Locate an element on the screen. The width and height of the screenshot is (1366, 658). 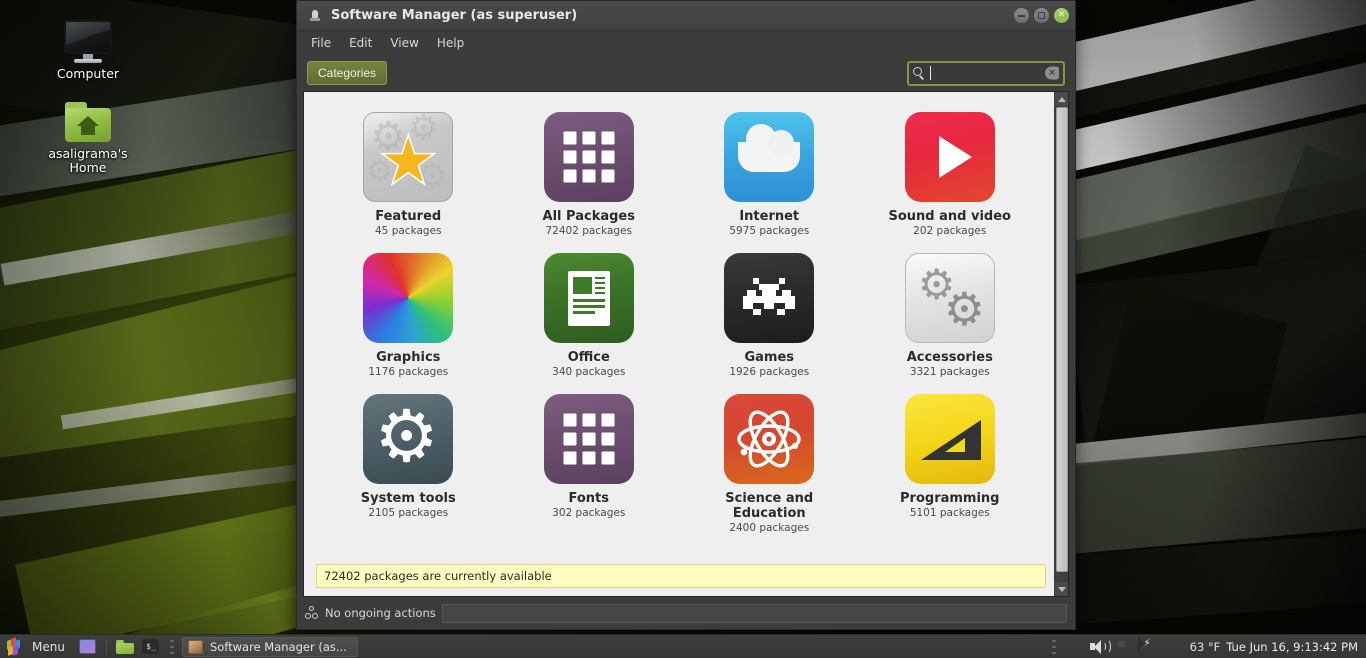
window-statusbar: No ongoing actions is located at coordinates (686, 613).